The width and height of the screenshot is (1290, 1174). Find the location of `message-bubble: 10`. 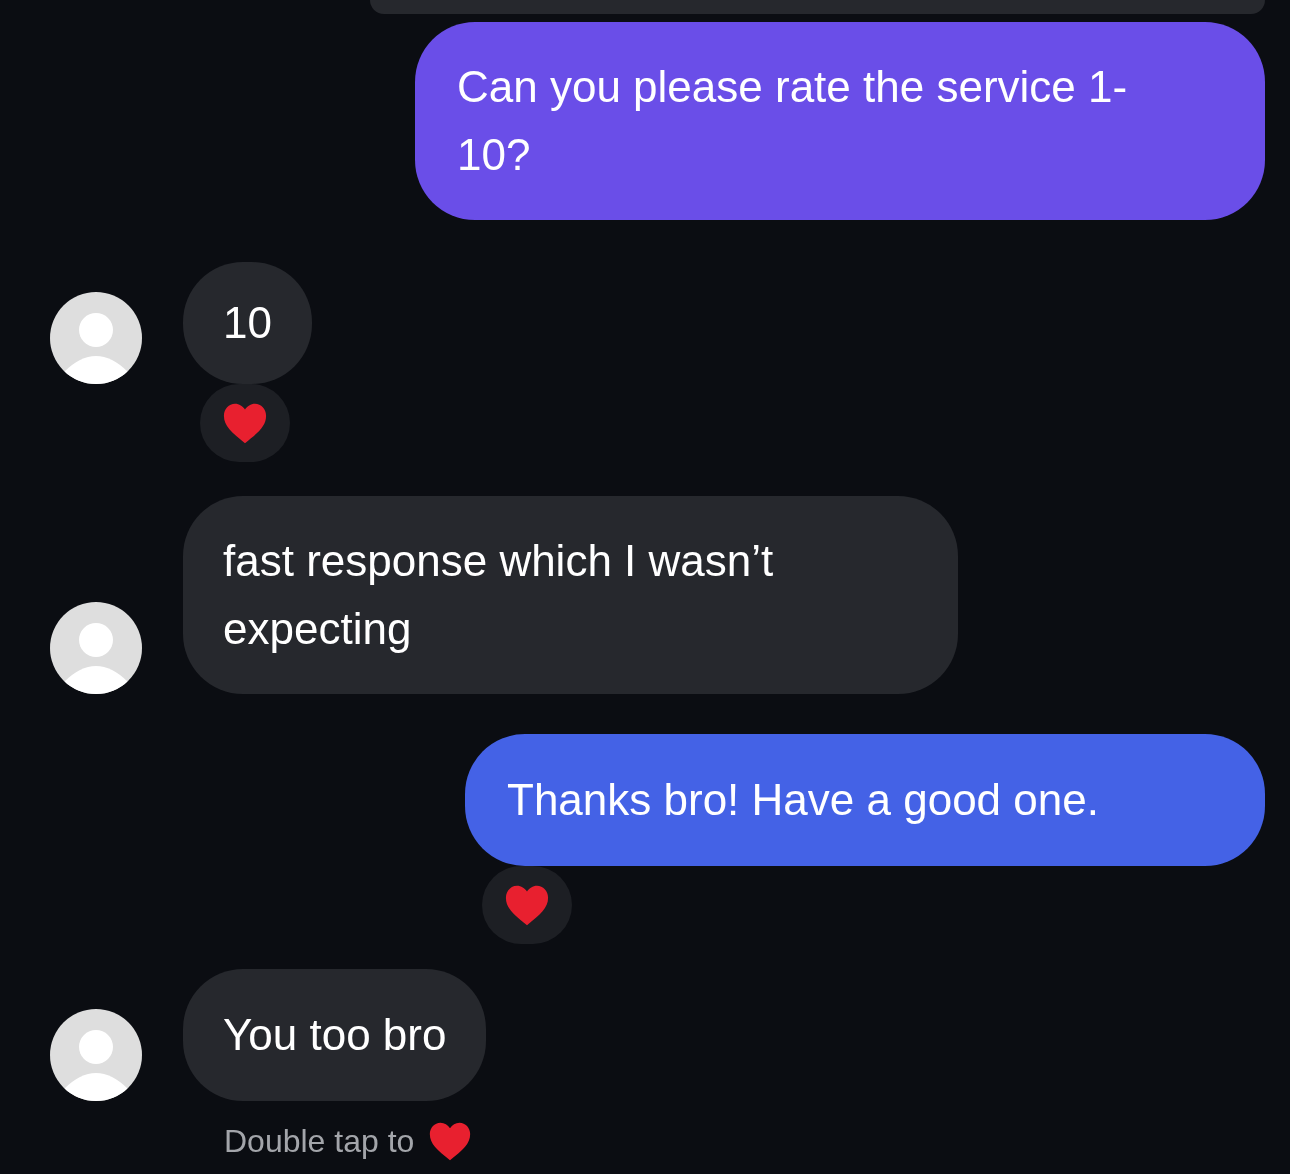

message-bubble: 10 is located at coordinates (247, 323).